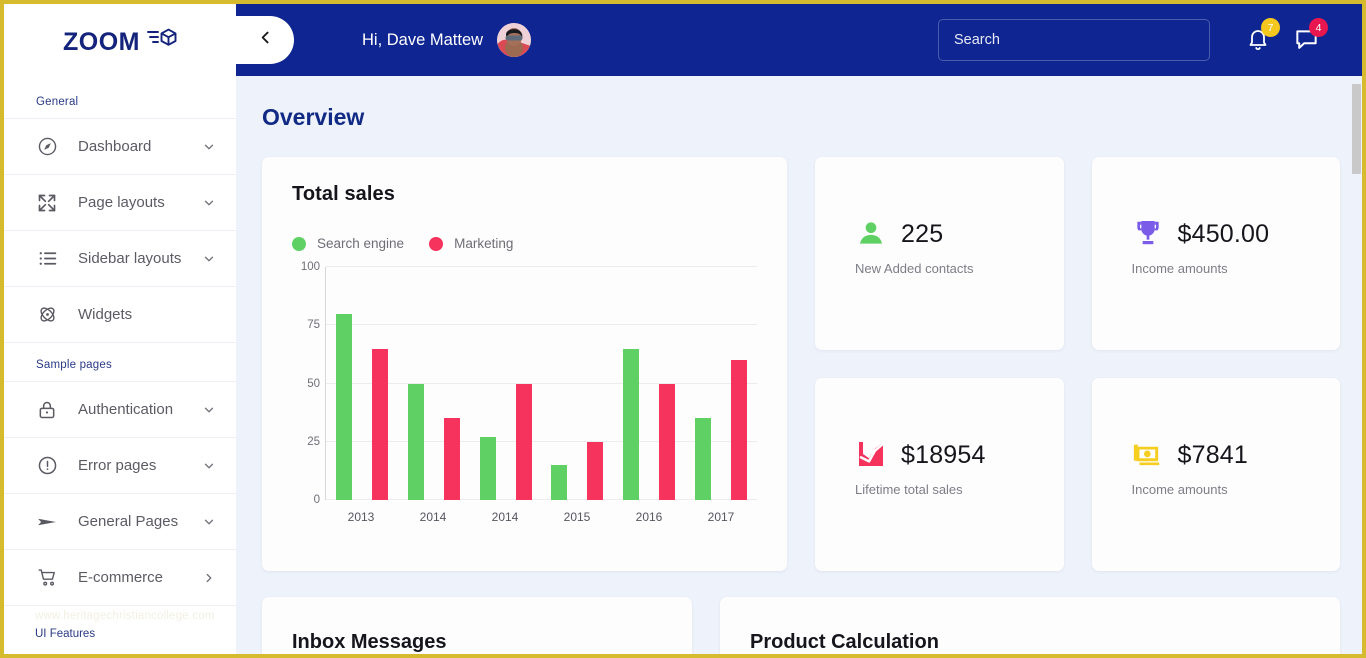 The width and height of the screenshot is (1366, 658). What do you see at coordinates (423, 39) in the screenshot?
I see `greeting-text: Hi, Dave Mattew` at bounding box center [423, 39].